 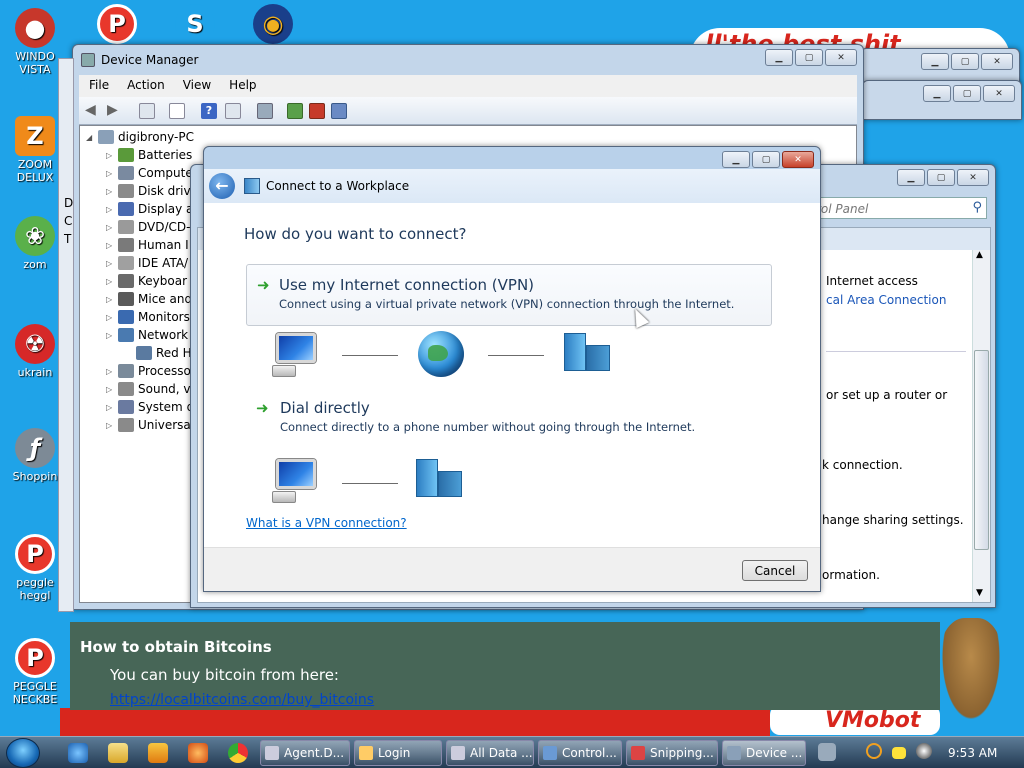 What do you see at coordinates (147, 245) in the screenshot?
I see `tree-item: ▷ Human I` at bounding box center [147, 245].